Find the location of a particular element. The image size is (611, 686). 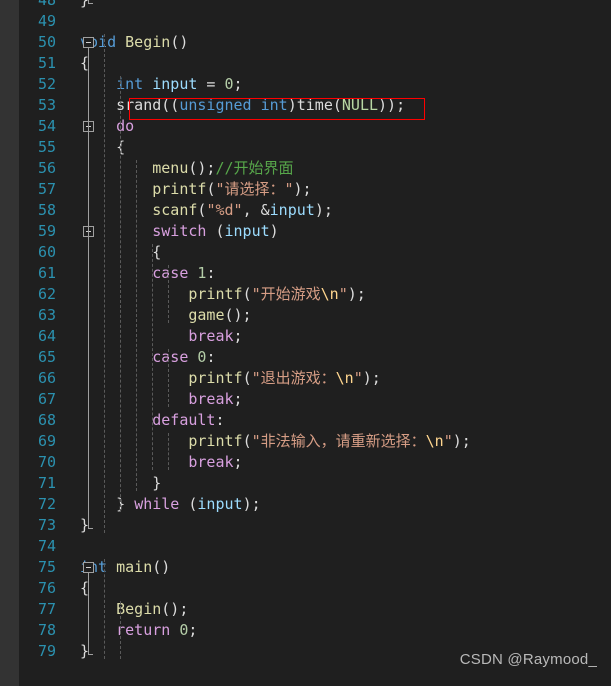

line-code: printf("非法输入，请重新选择：\n"); is located at coordinates (275, 441).